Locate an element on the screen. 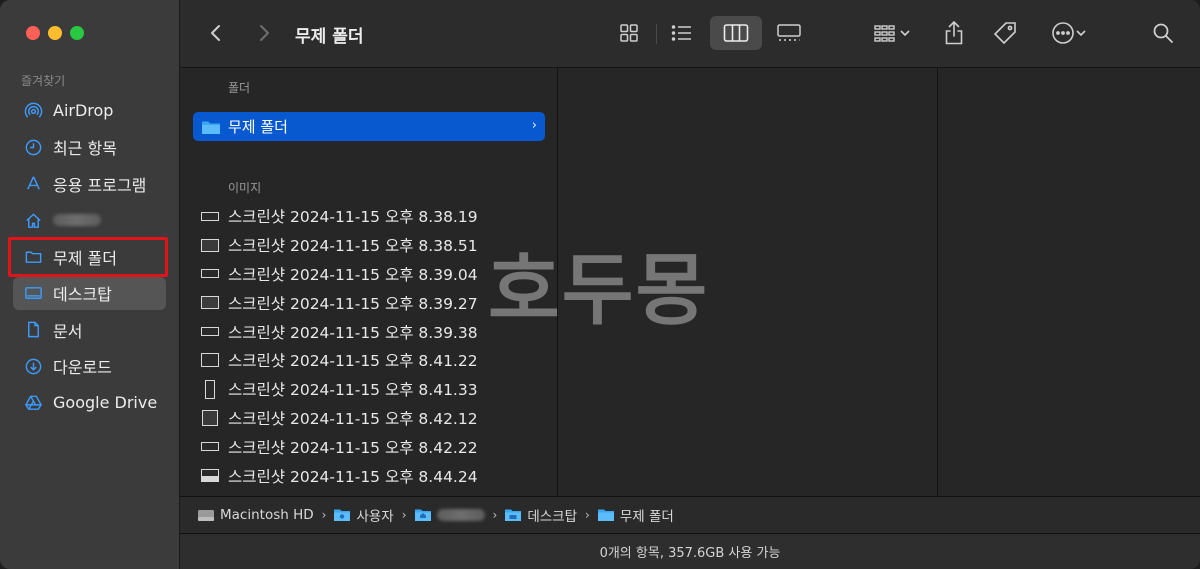 This screenshot has height=569, width=1200. sidebar-item-label: Google Drive is located at coordinates (105, 402).